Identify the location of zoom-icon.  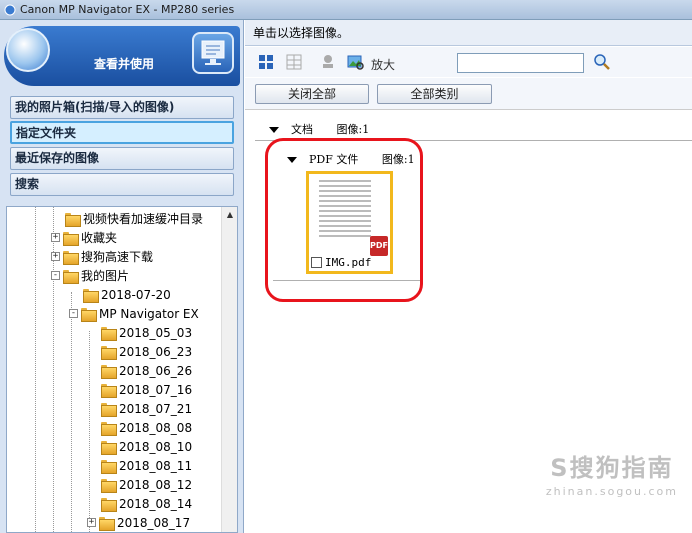
(356, 62).